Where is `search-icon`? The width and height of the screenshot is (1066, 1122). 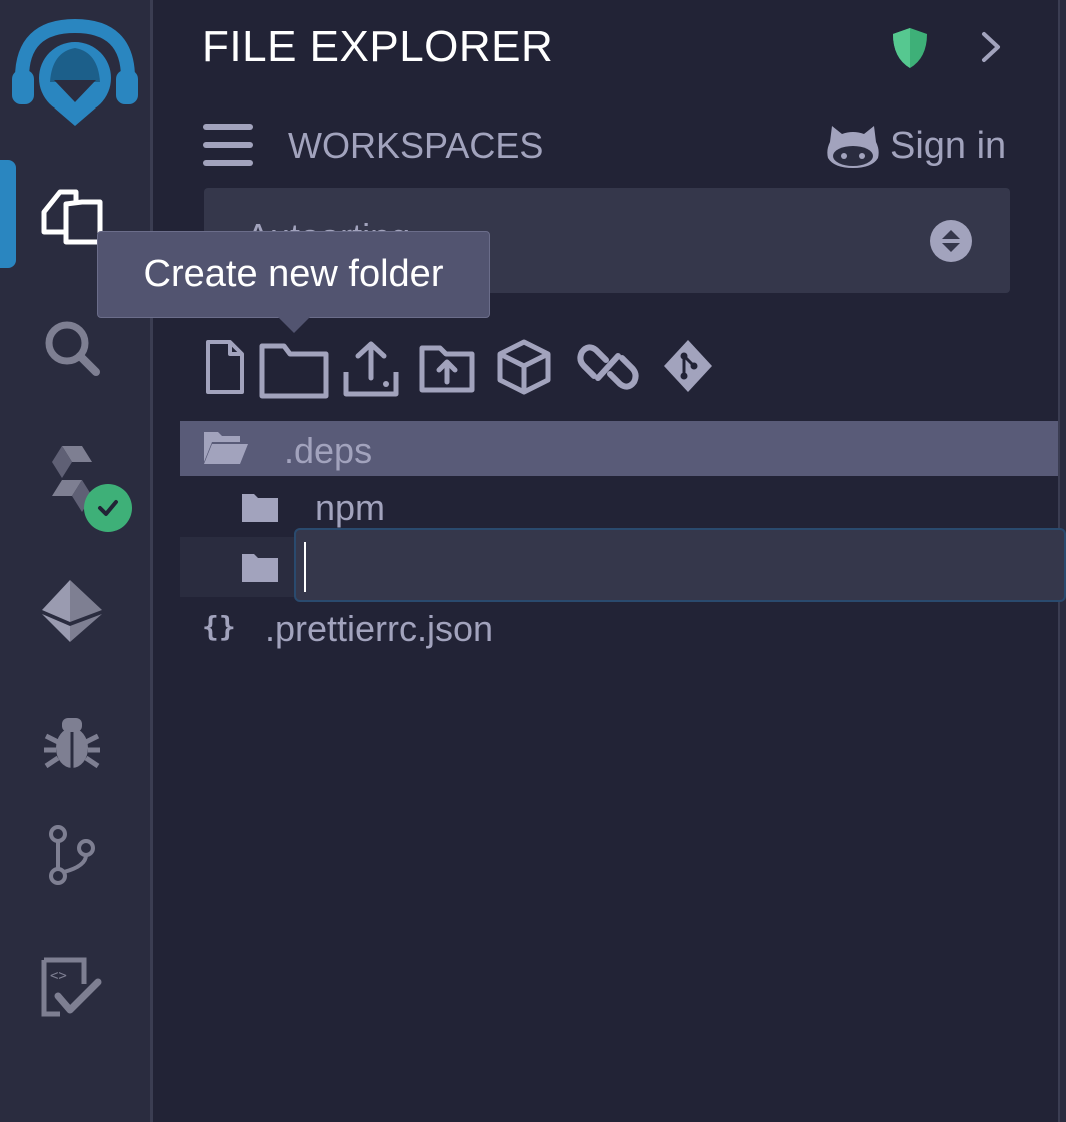 search-icon is located at coordinates (72, 348).